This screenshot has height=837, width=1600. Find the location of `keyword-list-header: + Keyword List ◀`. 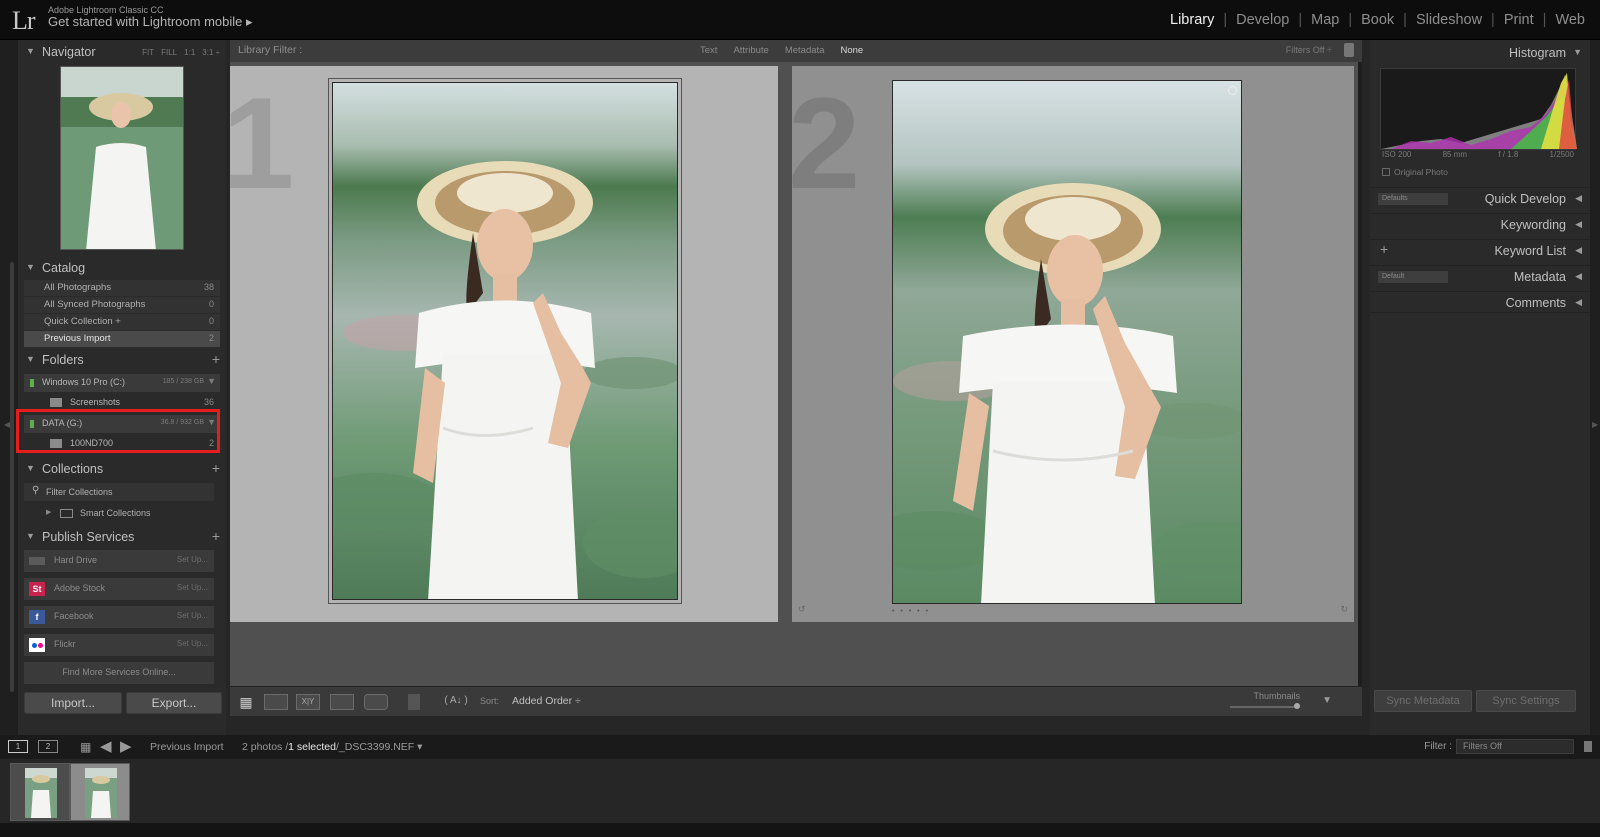

keyword-list-header: + Keyword List ◀ is located at coordinates (1480, 250).